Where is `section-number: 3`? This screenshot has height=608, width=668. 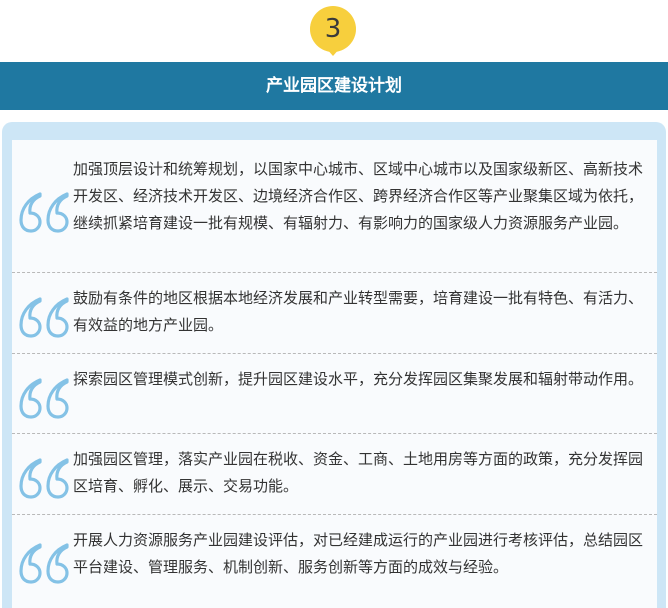 section-number: 3 is located at coordinates (333, 29).